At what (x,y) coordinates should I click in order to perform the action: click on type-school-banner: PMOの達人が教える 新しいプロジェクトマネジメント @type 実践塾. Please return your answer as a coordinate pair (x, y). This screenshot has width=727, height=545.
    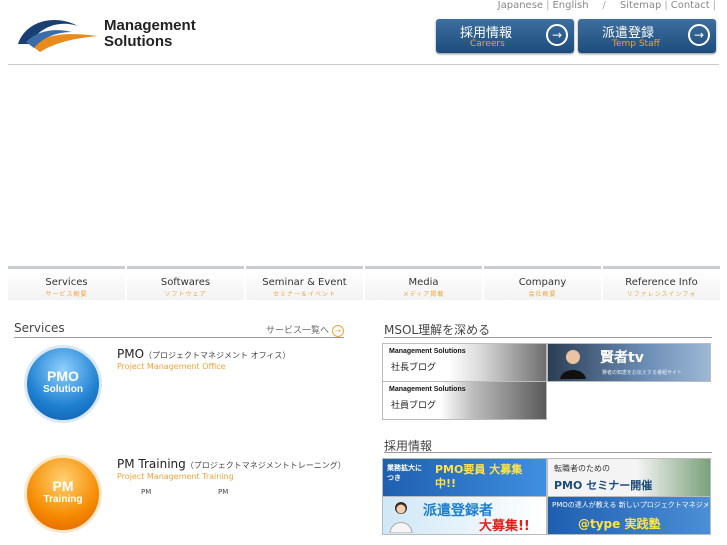
    Looking at the image, I should click on (629, 515).